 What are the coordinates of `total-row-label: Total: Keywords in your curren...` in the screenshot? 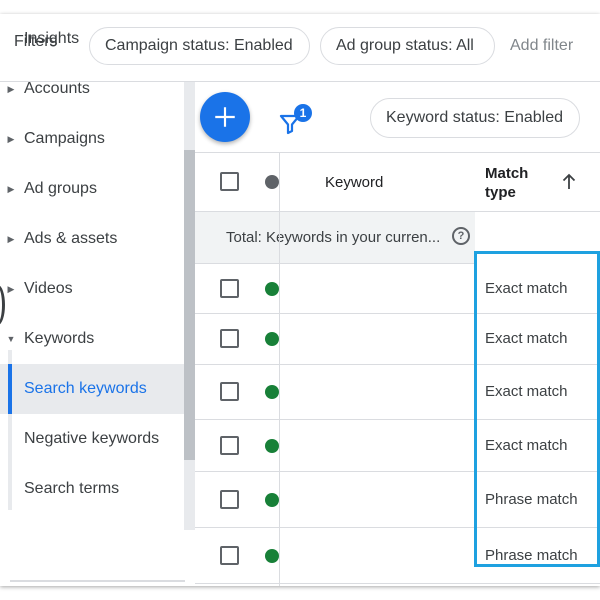 It's located at (333, 237).